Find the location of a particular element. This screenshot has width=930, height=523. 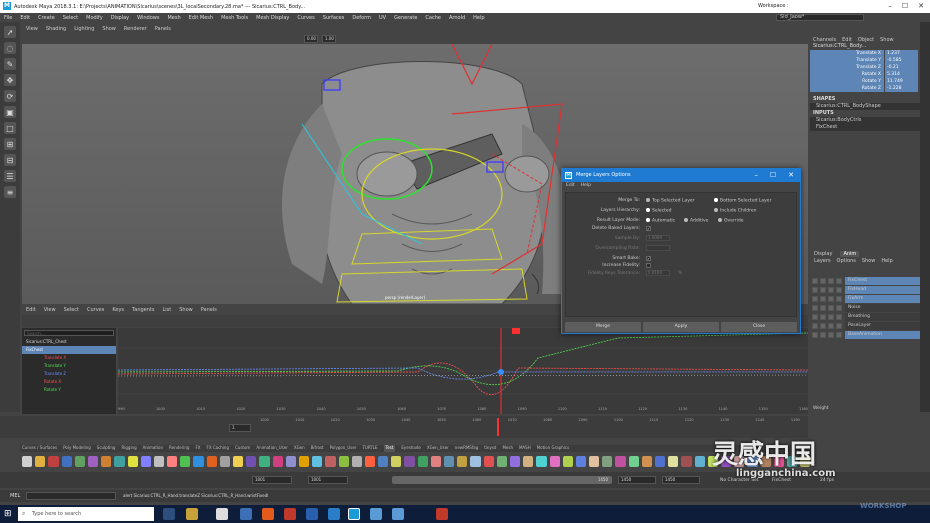

ghost-toggle-icon is located at coordinates (839, 316).